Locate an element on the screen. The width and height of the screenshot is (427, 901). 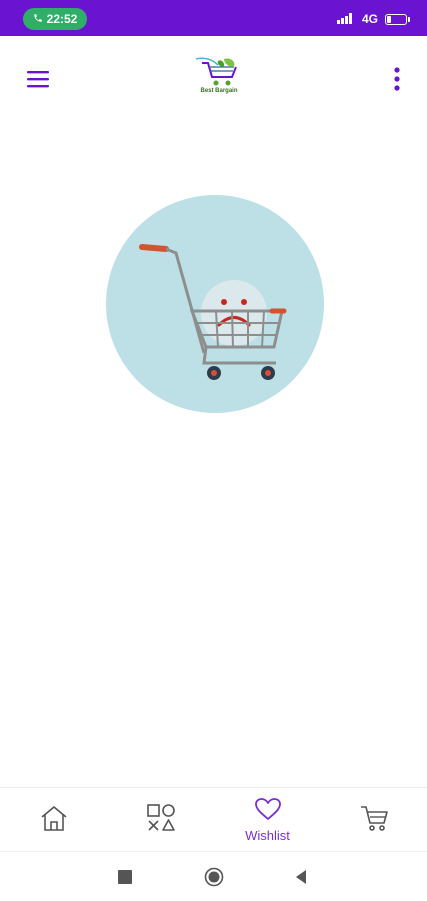
categories-icon is located at coordinates (161, 820).